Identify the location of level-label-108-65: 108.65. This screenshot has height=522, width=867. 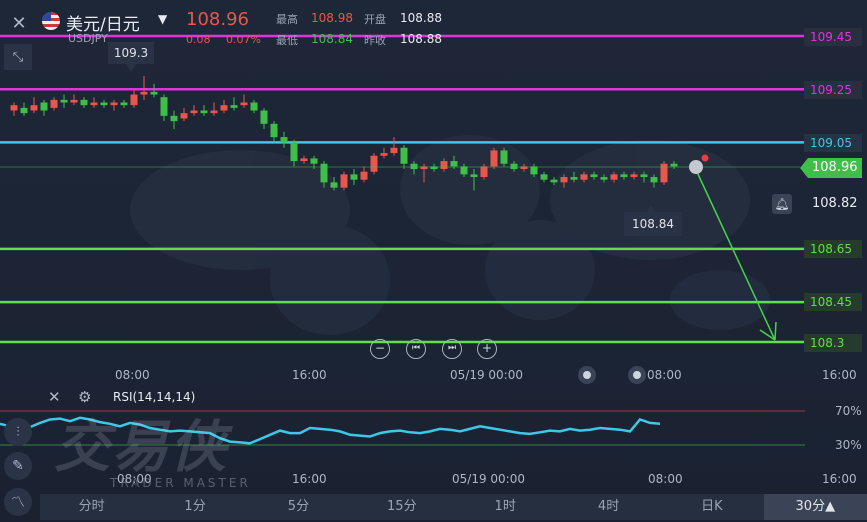
(833, 249).